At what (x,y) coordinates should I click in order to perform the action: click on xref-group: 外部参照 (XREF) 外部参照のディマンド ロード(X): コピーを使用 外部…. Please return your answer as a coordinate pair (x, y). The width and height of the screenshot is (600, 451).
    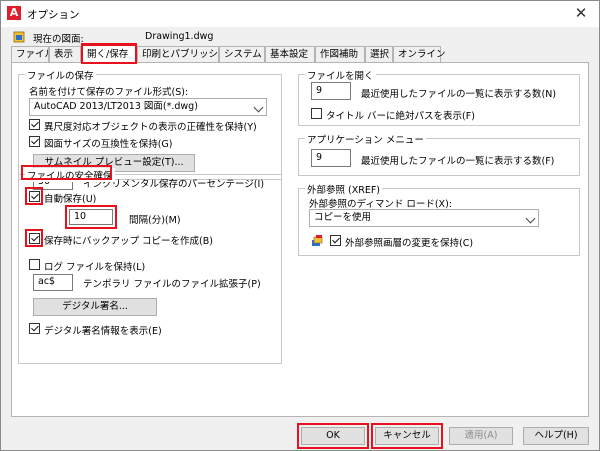
    Looking at the image, I should click on (439, 219).